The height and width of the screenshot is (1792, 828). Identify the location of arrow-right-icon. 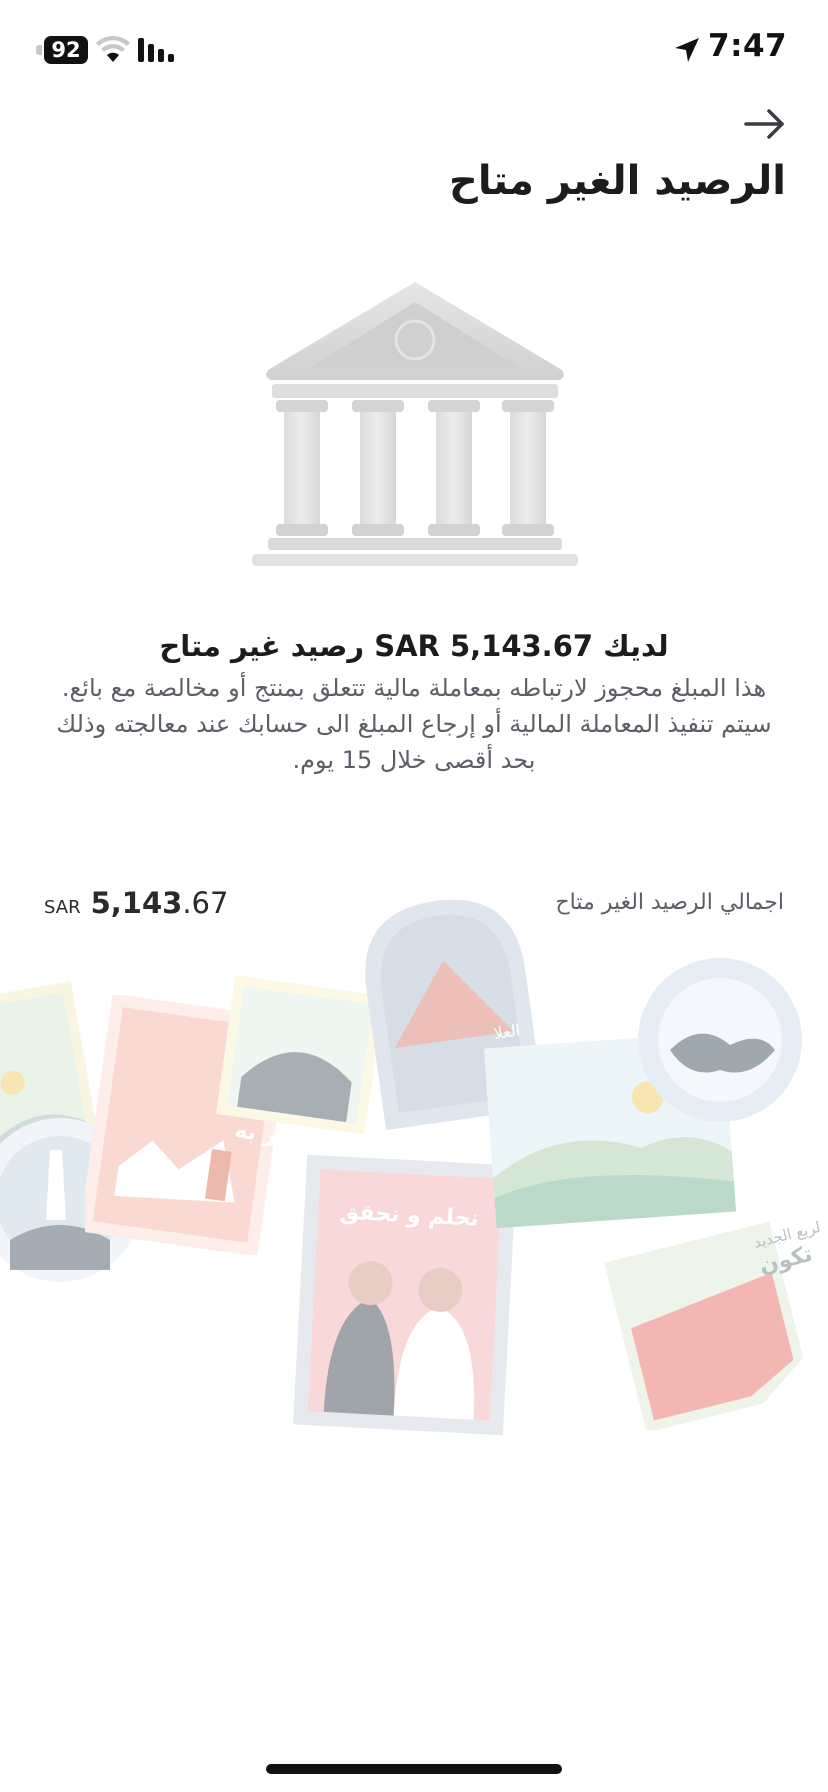
(765, 124).